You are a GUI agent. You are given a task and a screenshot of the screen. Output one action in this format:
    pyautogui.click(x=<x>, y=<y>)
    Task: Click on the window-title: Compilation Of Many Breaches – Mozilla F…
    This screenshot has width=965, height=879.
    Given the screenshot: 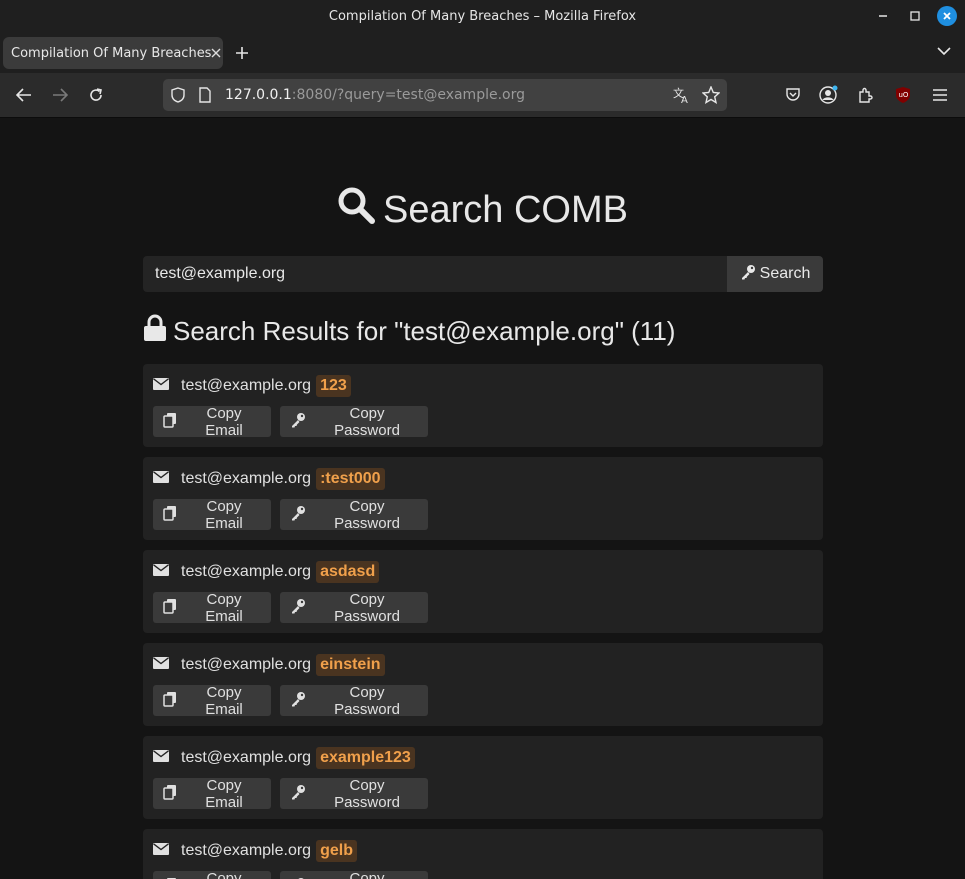 What is the action you would take?
    pyautogui.click(x=482, y=16)
    